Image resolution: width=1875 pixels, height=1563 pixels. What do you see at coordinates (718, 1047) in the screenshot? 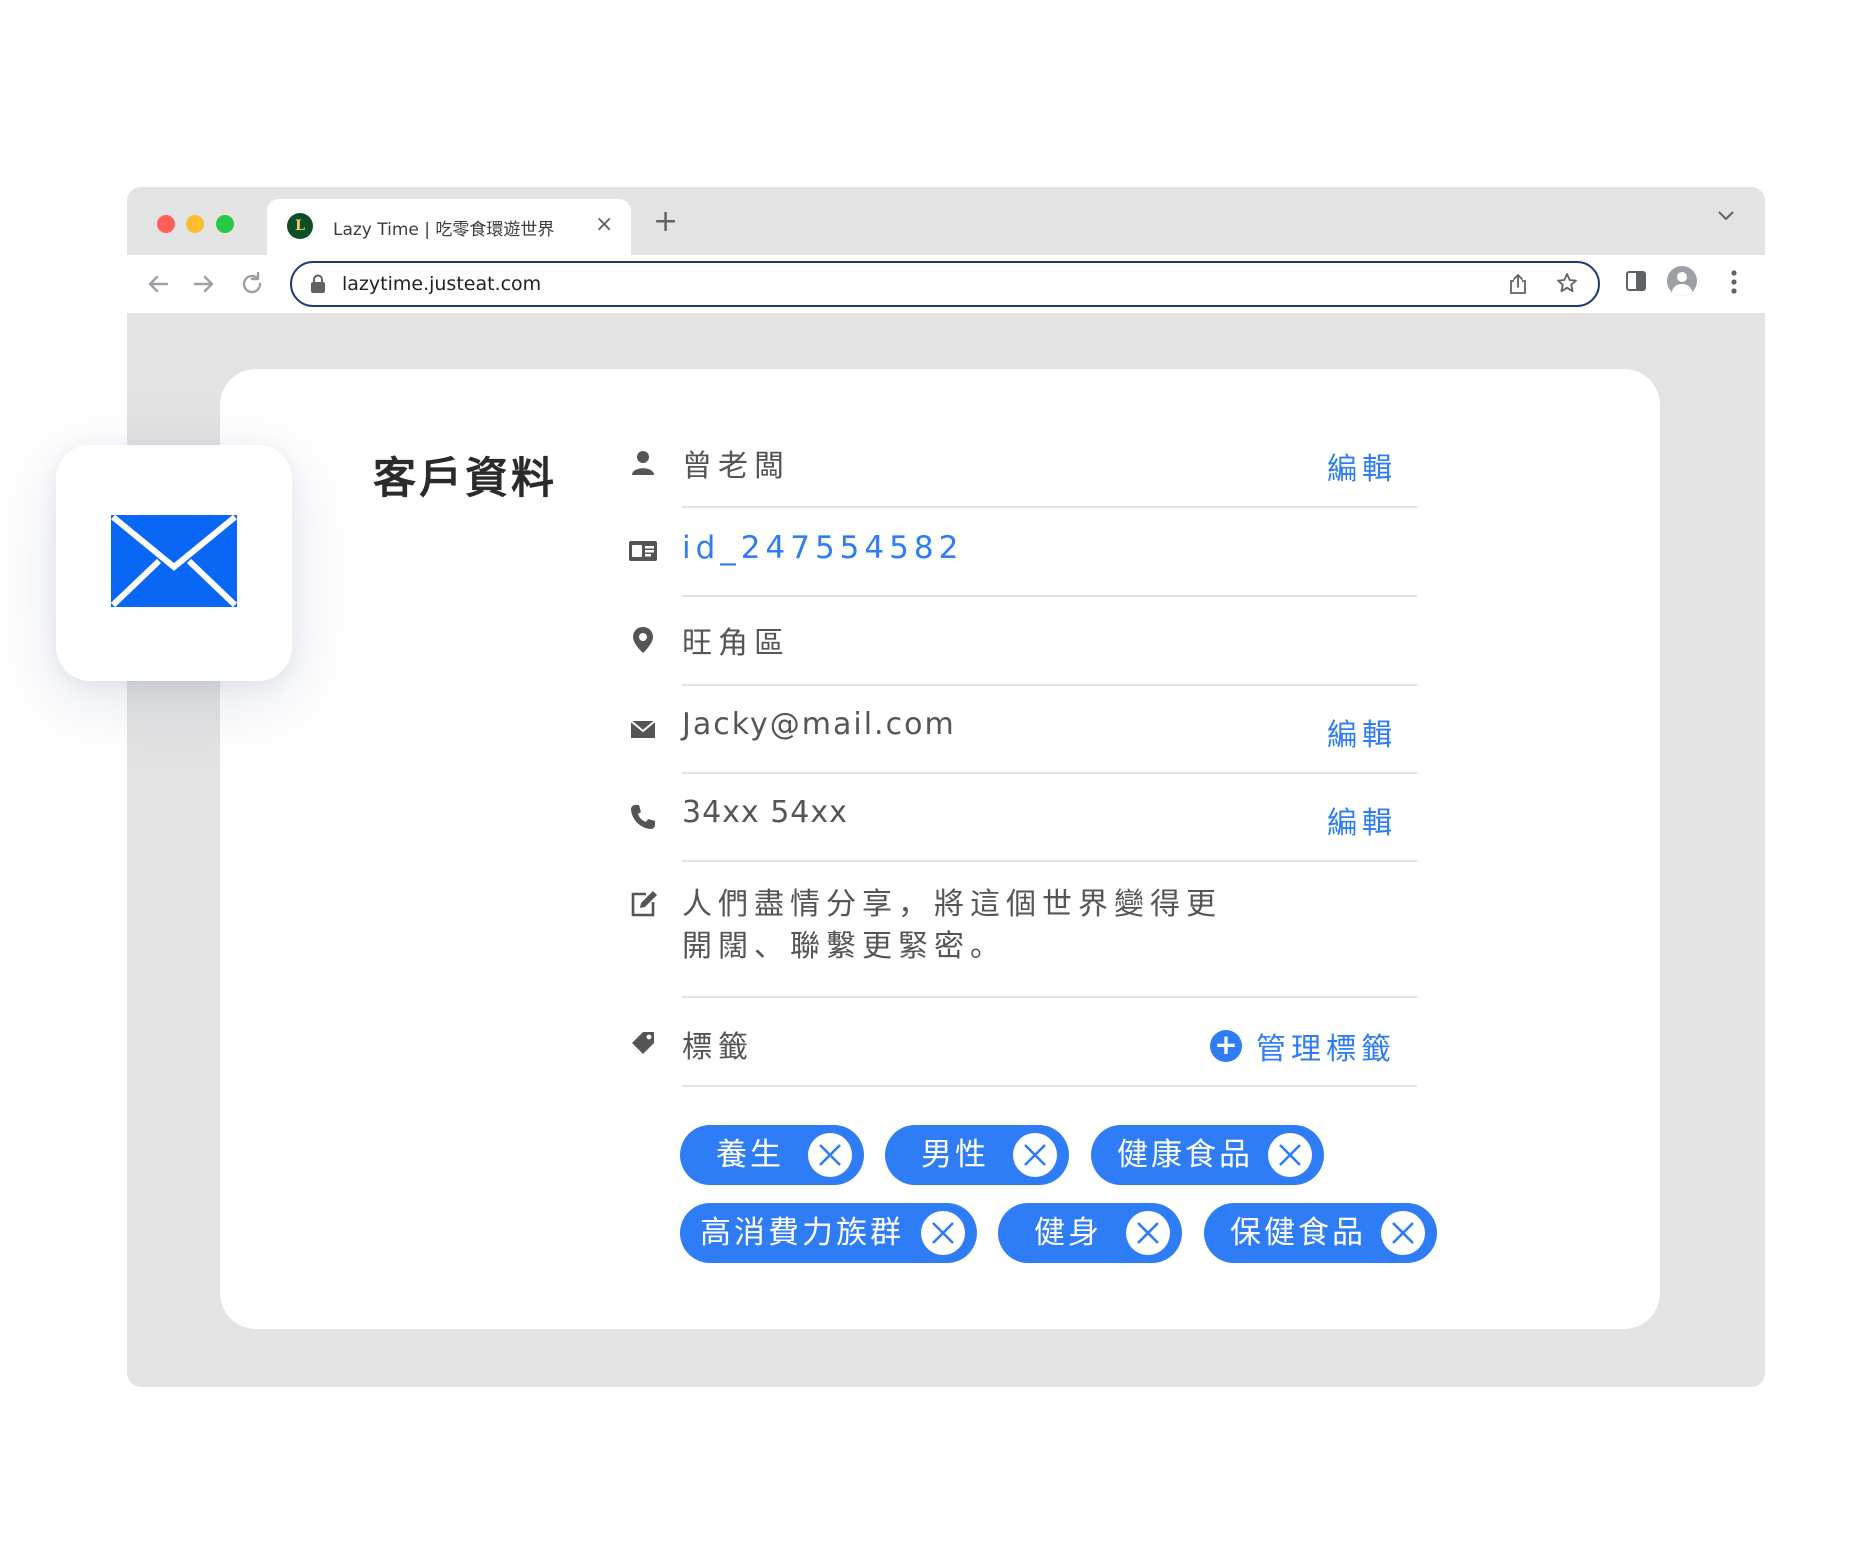
I see `tags-label: 標籤` at bounding box center [718, 1047].